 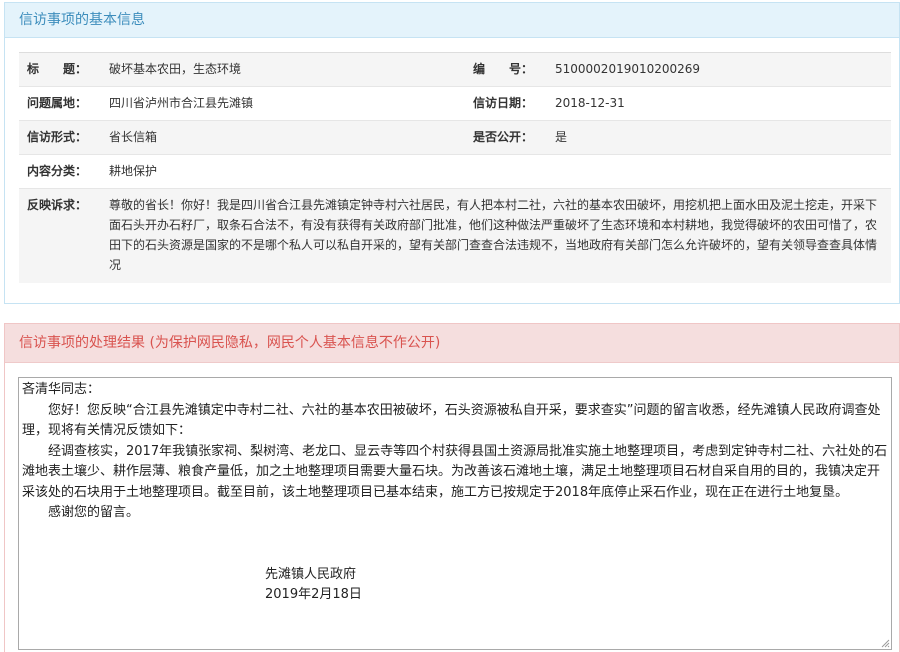 What do you see at coordinates (64, 171) in the screenshot?
I see `category-label: 内容分类：` at bounding box center [64, 171].